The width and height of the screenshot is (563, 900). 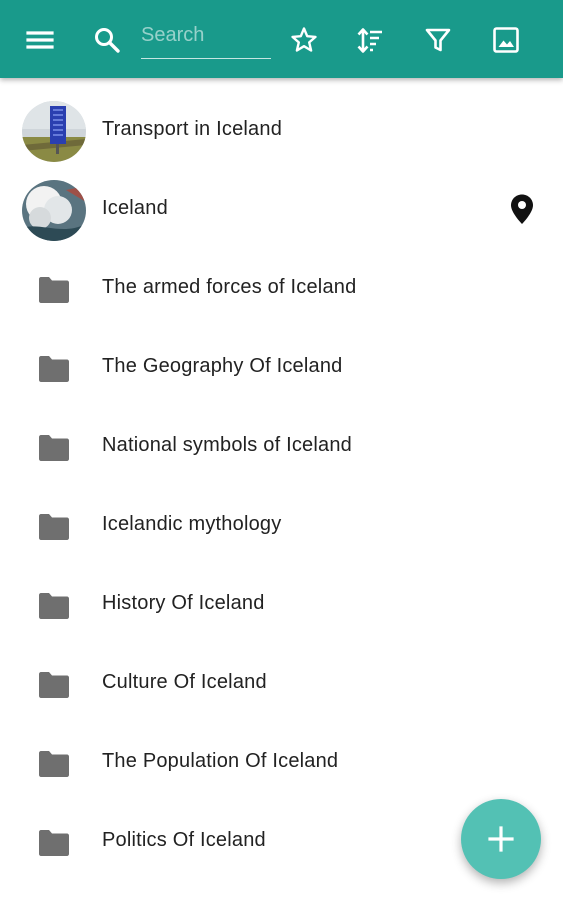 What do you see at coordinates (281, 39) in the screenshot?
I see `app-toolbar` at bounding box center [281, 39].